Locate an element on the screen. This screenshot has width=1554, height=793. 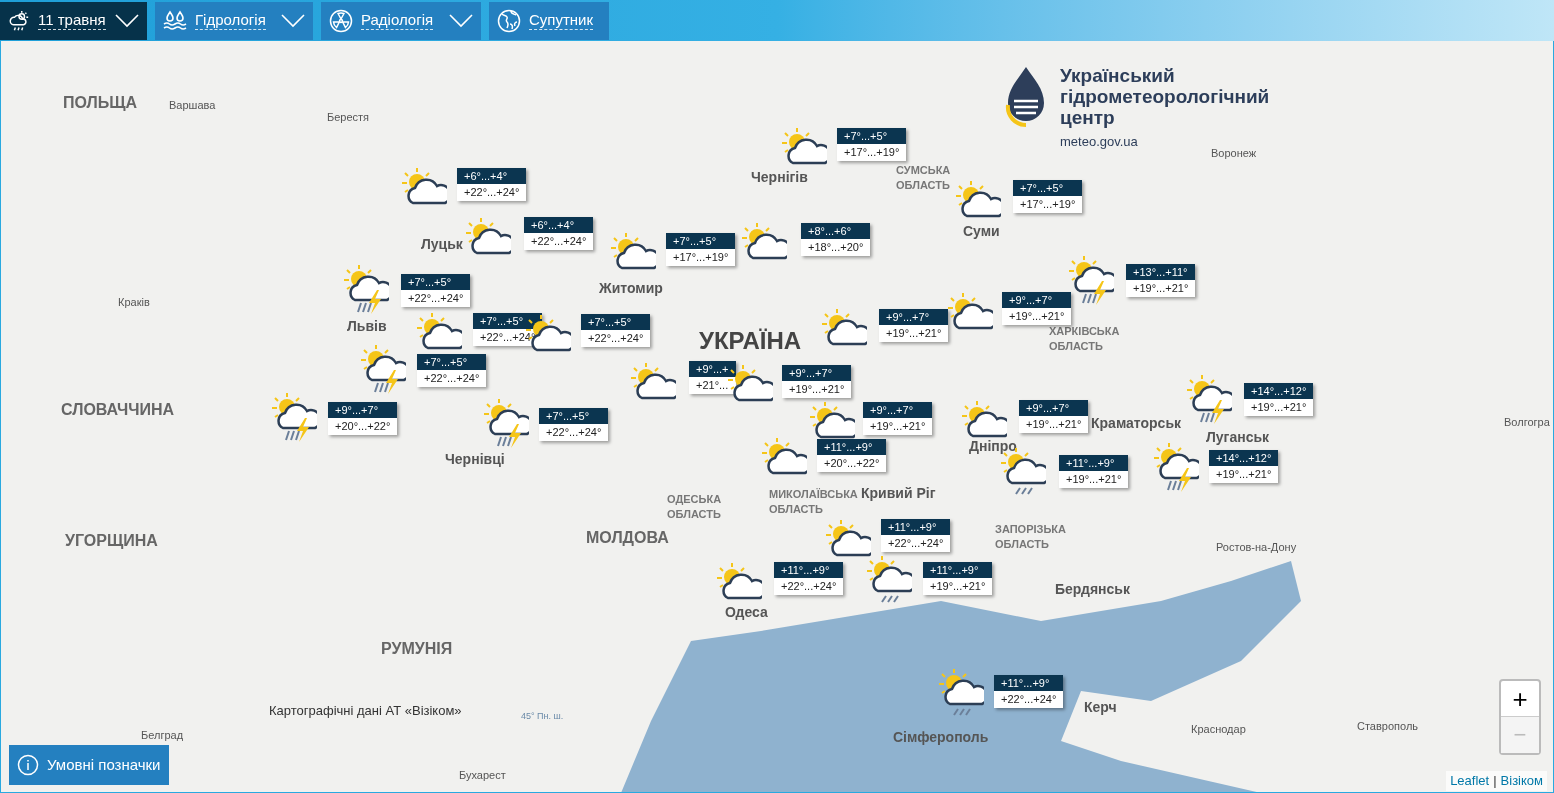
region-label: ХАРКІВСЬКА ОБЛАСТЬ is located at coordinates (1085, 339).